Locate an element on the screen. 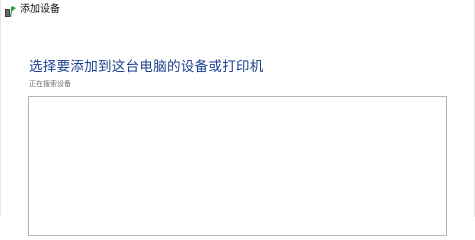 This screenshot has height=240, width=475. add-device-icon is located at coordinates (10, 10).